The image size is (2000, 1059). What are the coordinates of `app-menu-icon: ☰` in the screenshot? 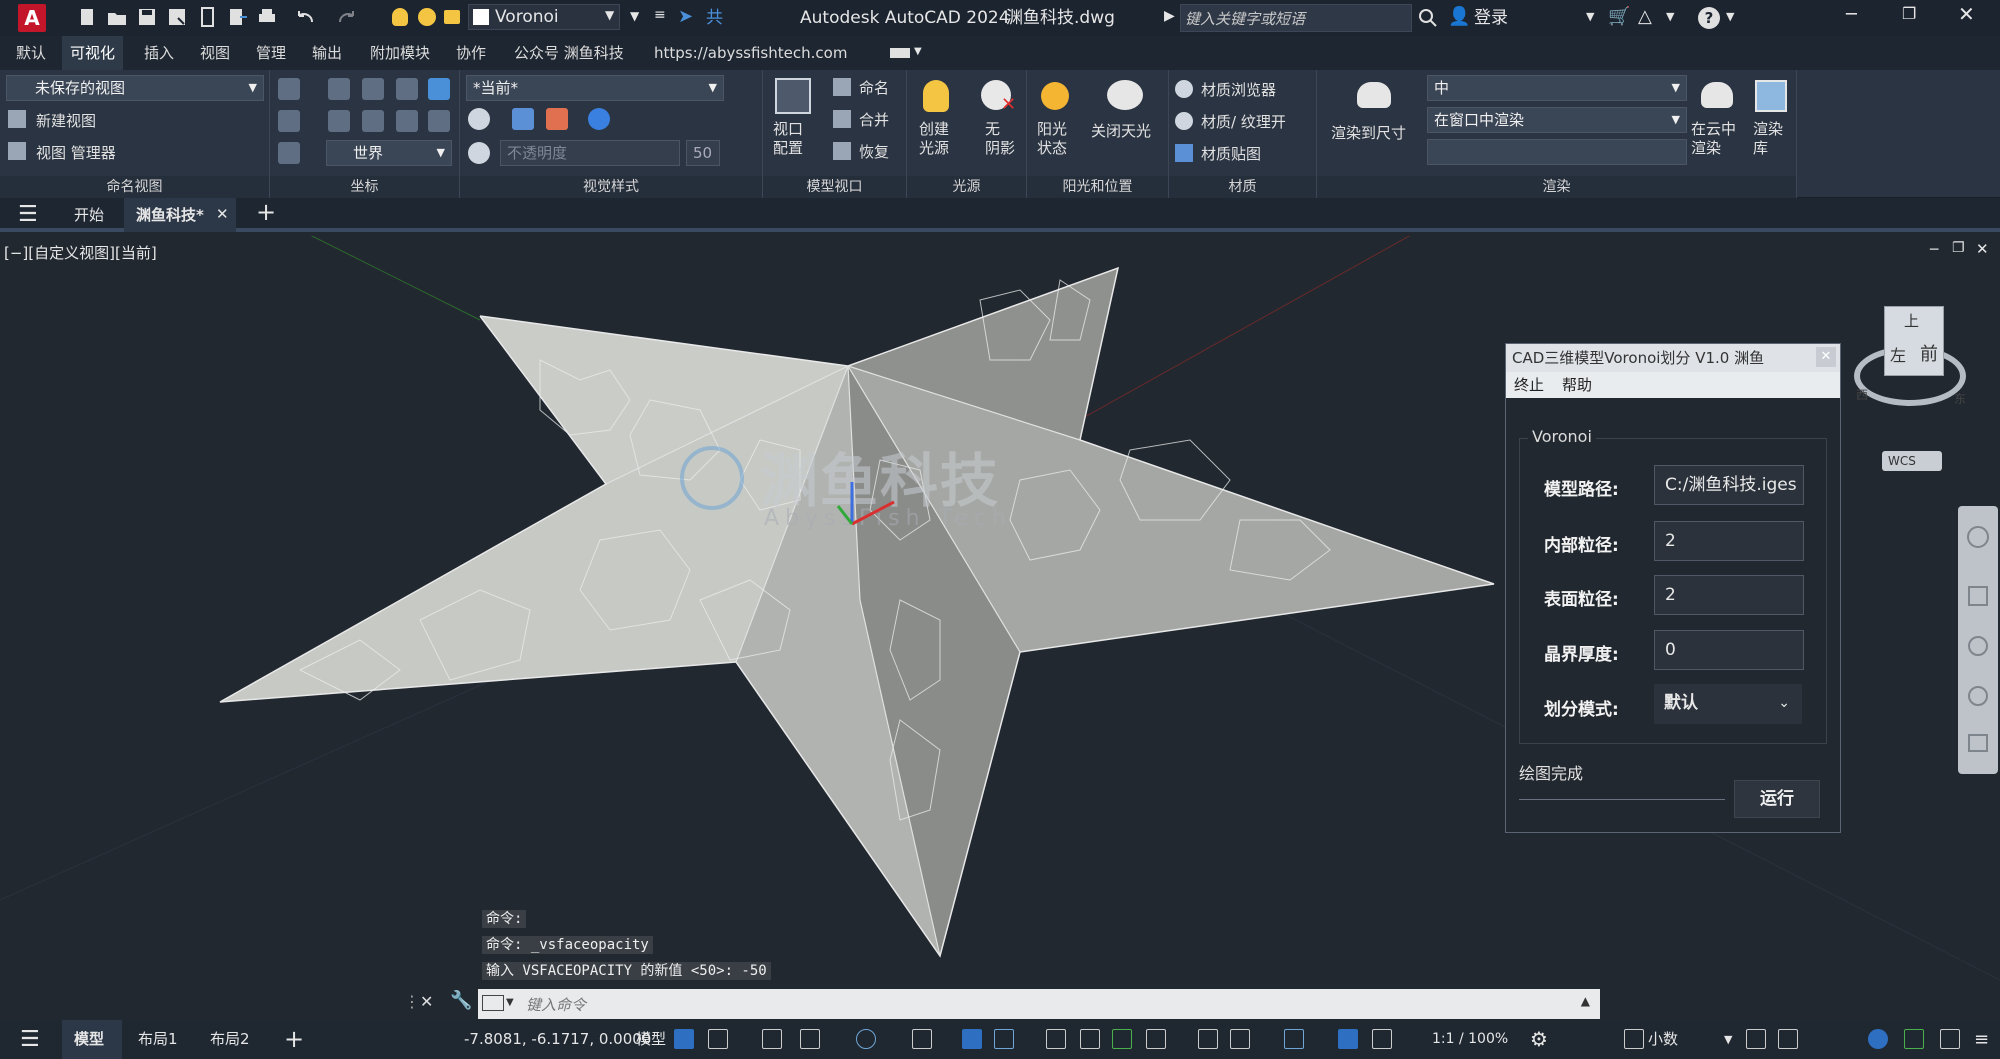 It's located at (28, 214).